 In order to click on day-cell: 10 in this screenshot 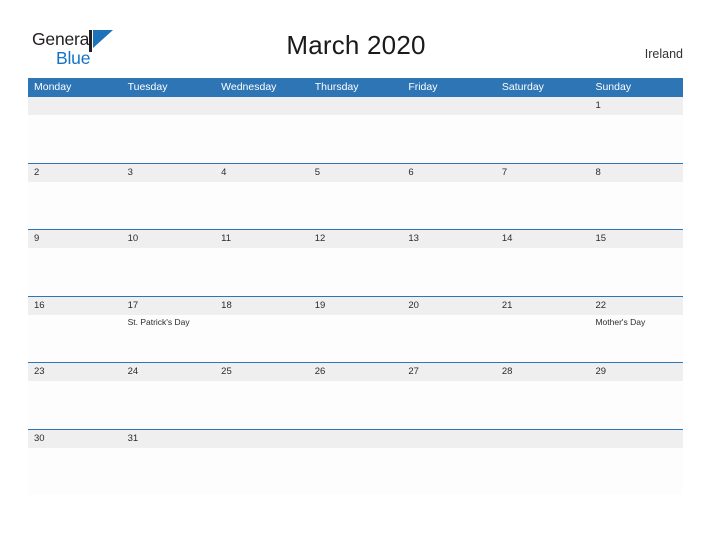, I will do `click(169, 239)`.